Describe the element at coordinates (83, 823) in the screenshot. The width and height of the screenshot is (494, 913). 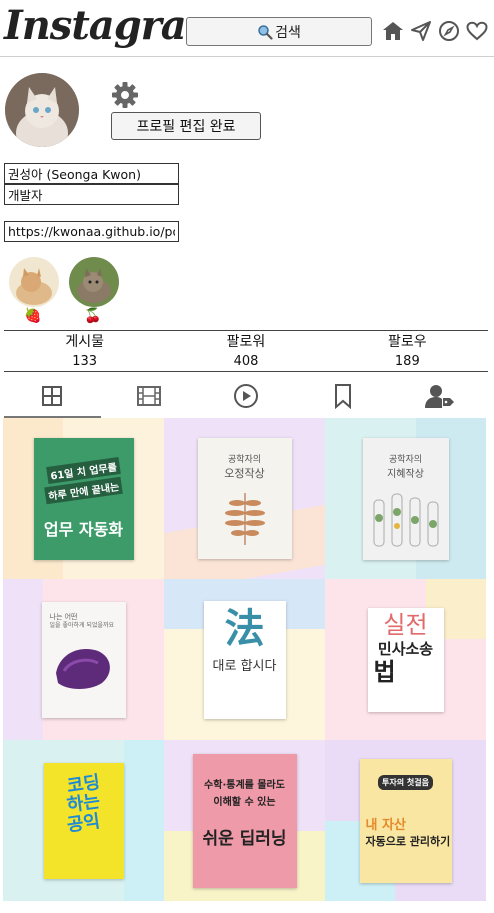
I see `book-title-main: 공익` at that location.